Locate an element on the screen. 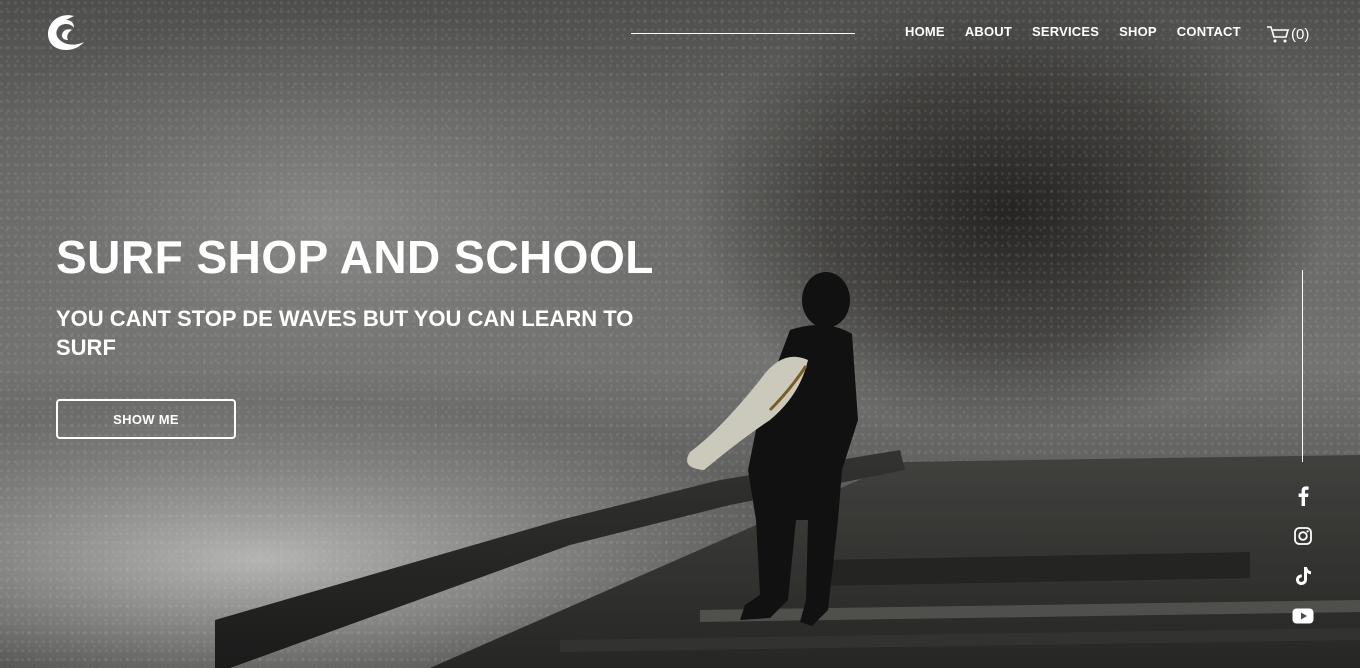  facebook-icon is located at coordinates (1303, 496).